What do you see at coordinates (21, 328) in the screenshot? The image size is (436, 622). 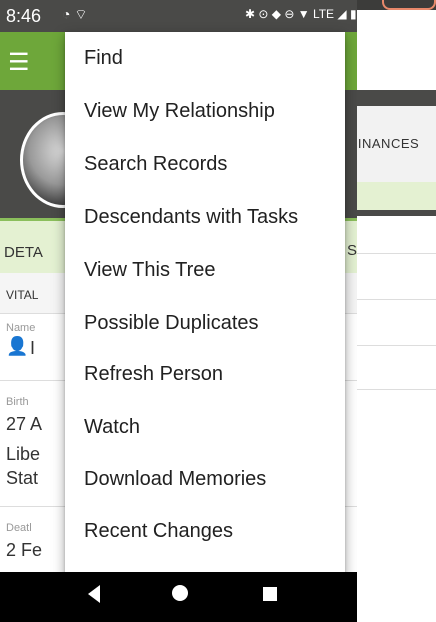 I see `name-label: Name` at bounding box center [21, 328].